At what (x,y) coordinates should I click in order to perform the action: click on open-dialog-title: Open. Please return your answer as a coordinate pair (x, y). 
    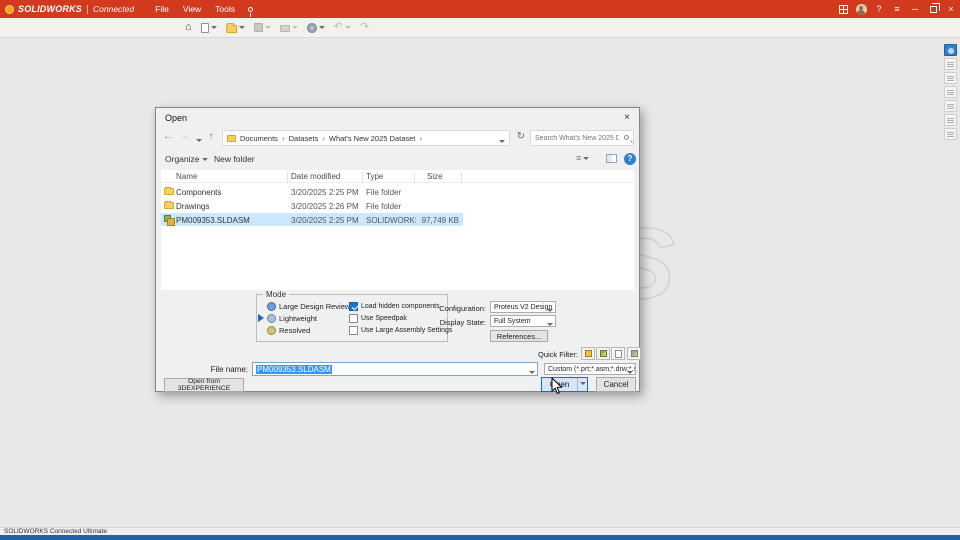
    Looking at the image, I should click on (176, 118).